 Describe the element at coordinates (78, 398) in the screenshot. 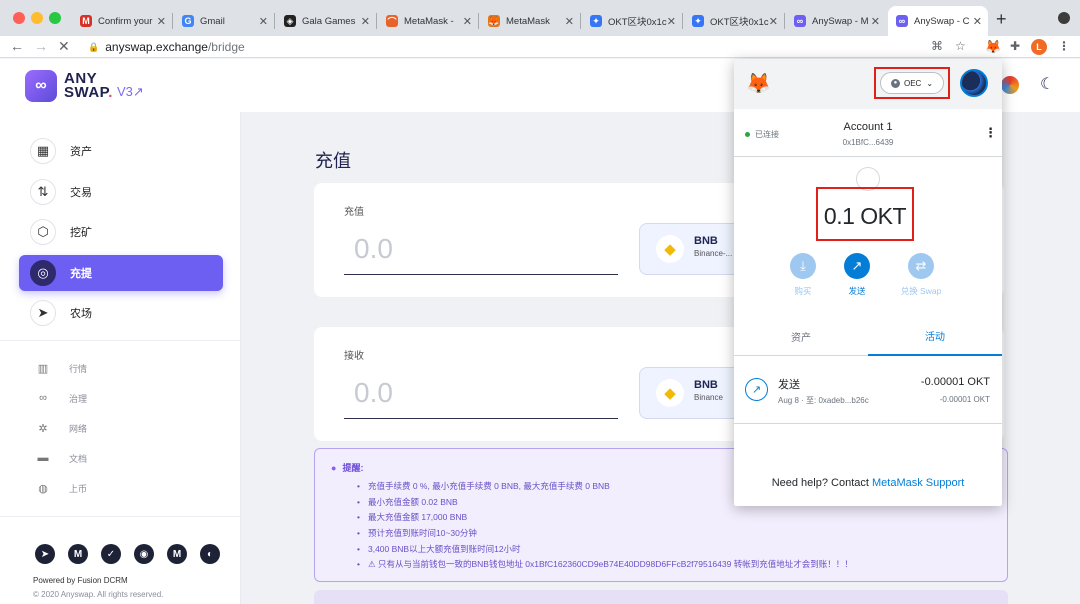

I see `sidebar-subitem-label: 治理` at that location.